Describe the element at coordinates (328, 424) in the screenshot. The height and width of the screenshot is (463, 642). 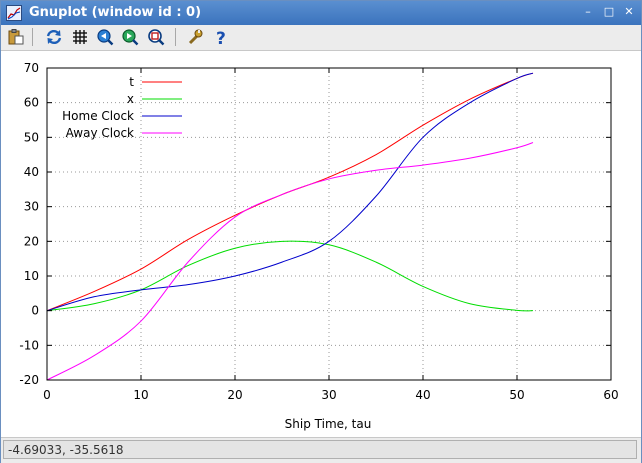
I see `x-axis-label: Ship Time, tau` at that location.